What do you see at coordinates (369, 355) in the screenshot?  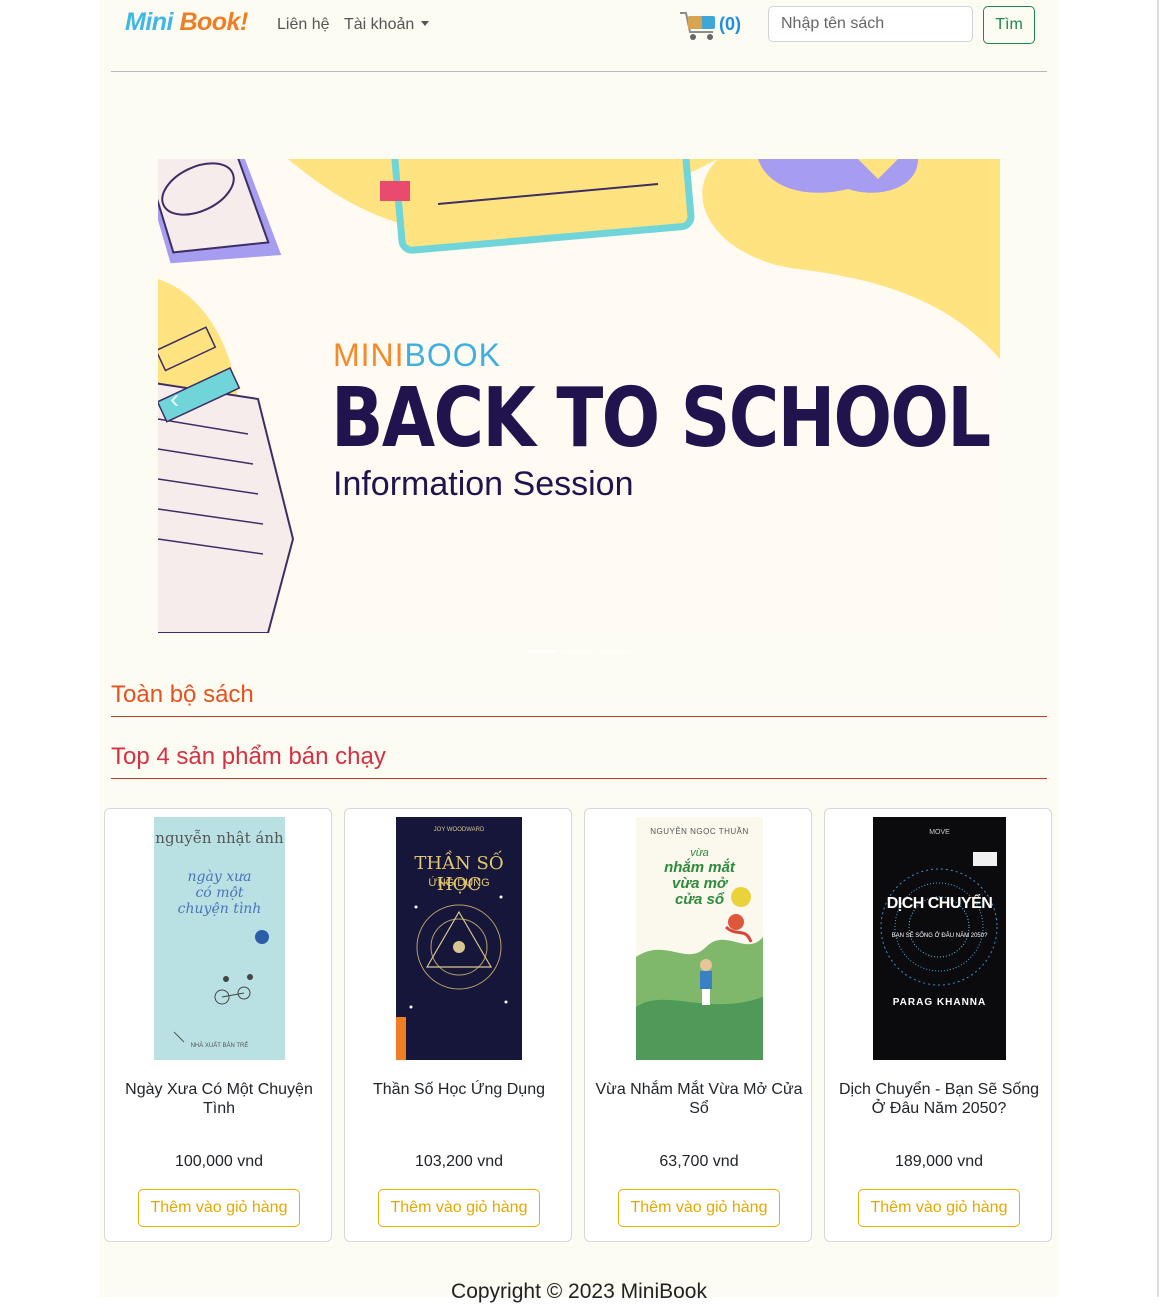 I see `banner-brand-mini: MINI` at bounding box center [369, 355].